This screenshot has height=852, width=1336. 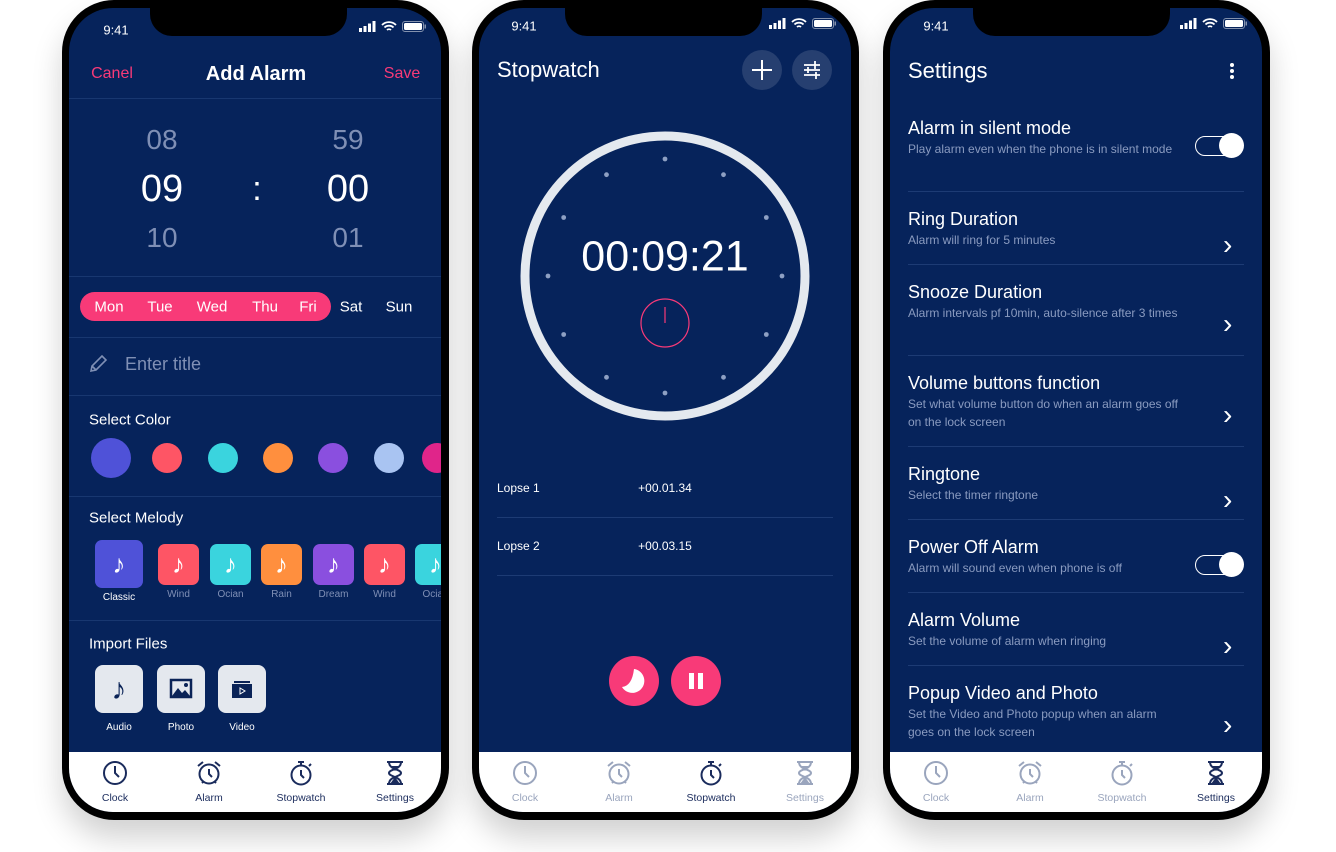 I want to click on pause-button, so click(x=696, y=681).